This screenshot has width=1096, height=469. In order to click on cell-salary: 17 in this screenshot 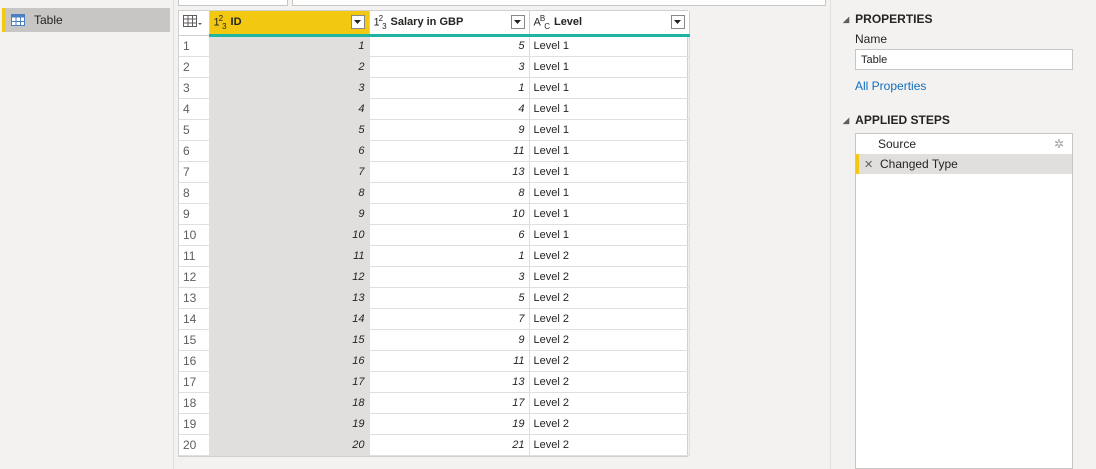, I will do `click(449, 403)`.